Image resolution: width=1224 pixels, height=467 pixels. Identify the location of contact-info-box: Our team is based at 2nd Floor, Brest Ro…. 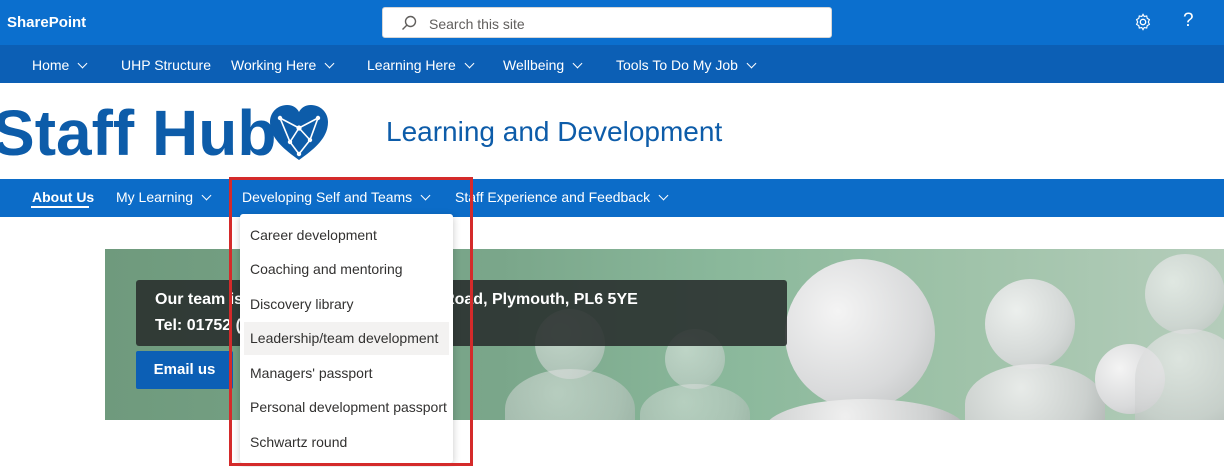
(461, 313).